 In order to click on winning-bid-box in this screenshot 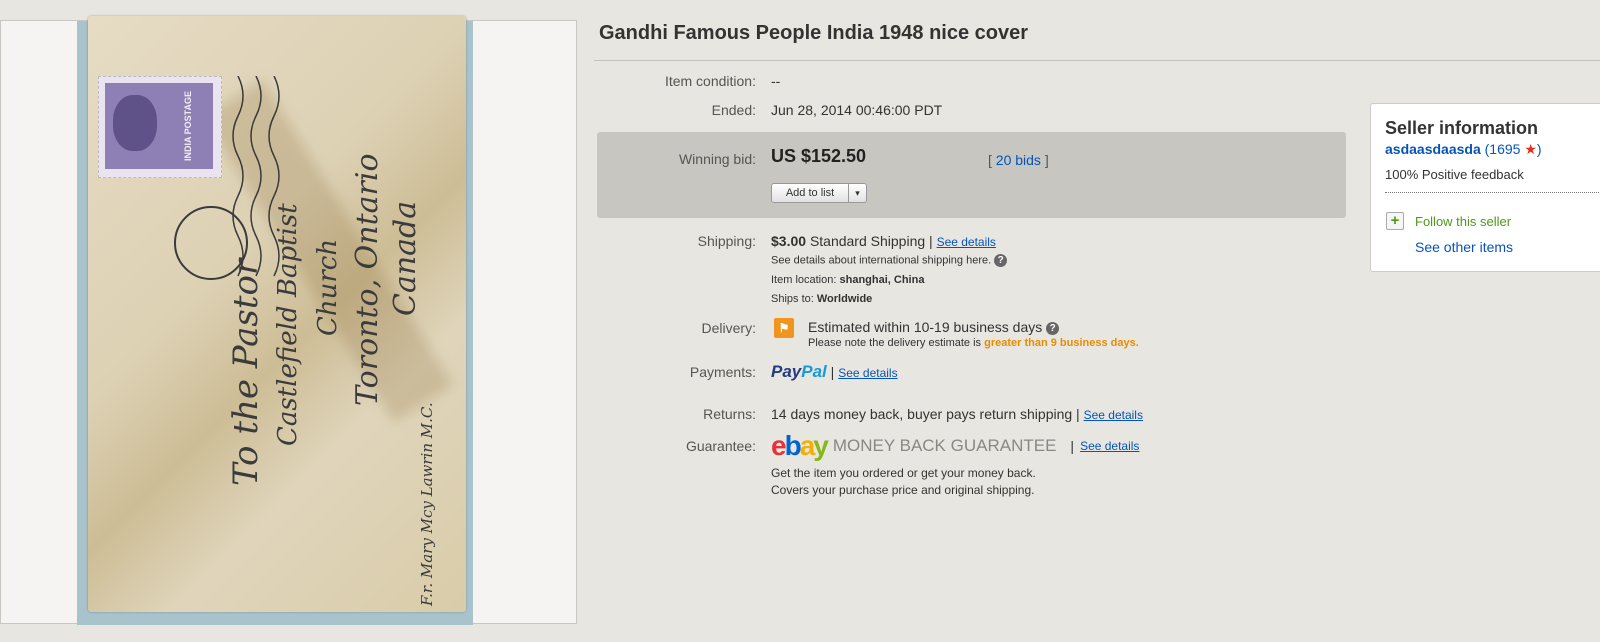, I will do `click(971, 175)`.